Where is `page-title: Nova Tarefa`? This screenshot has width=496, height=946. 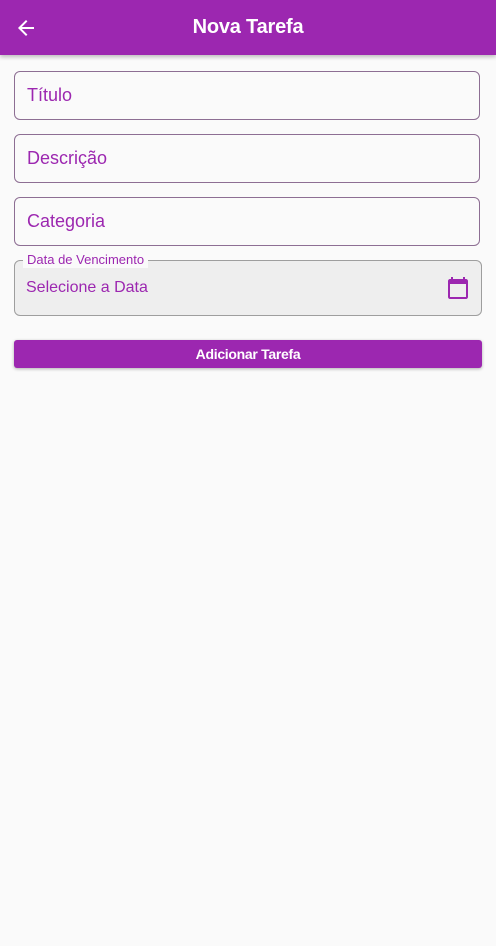 page-title: Nova Tarefa is located at coordinates (248, 27).